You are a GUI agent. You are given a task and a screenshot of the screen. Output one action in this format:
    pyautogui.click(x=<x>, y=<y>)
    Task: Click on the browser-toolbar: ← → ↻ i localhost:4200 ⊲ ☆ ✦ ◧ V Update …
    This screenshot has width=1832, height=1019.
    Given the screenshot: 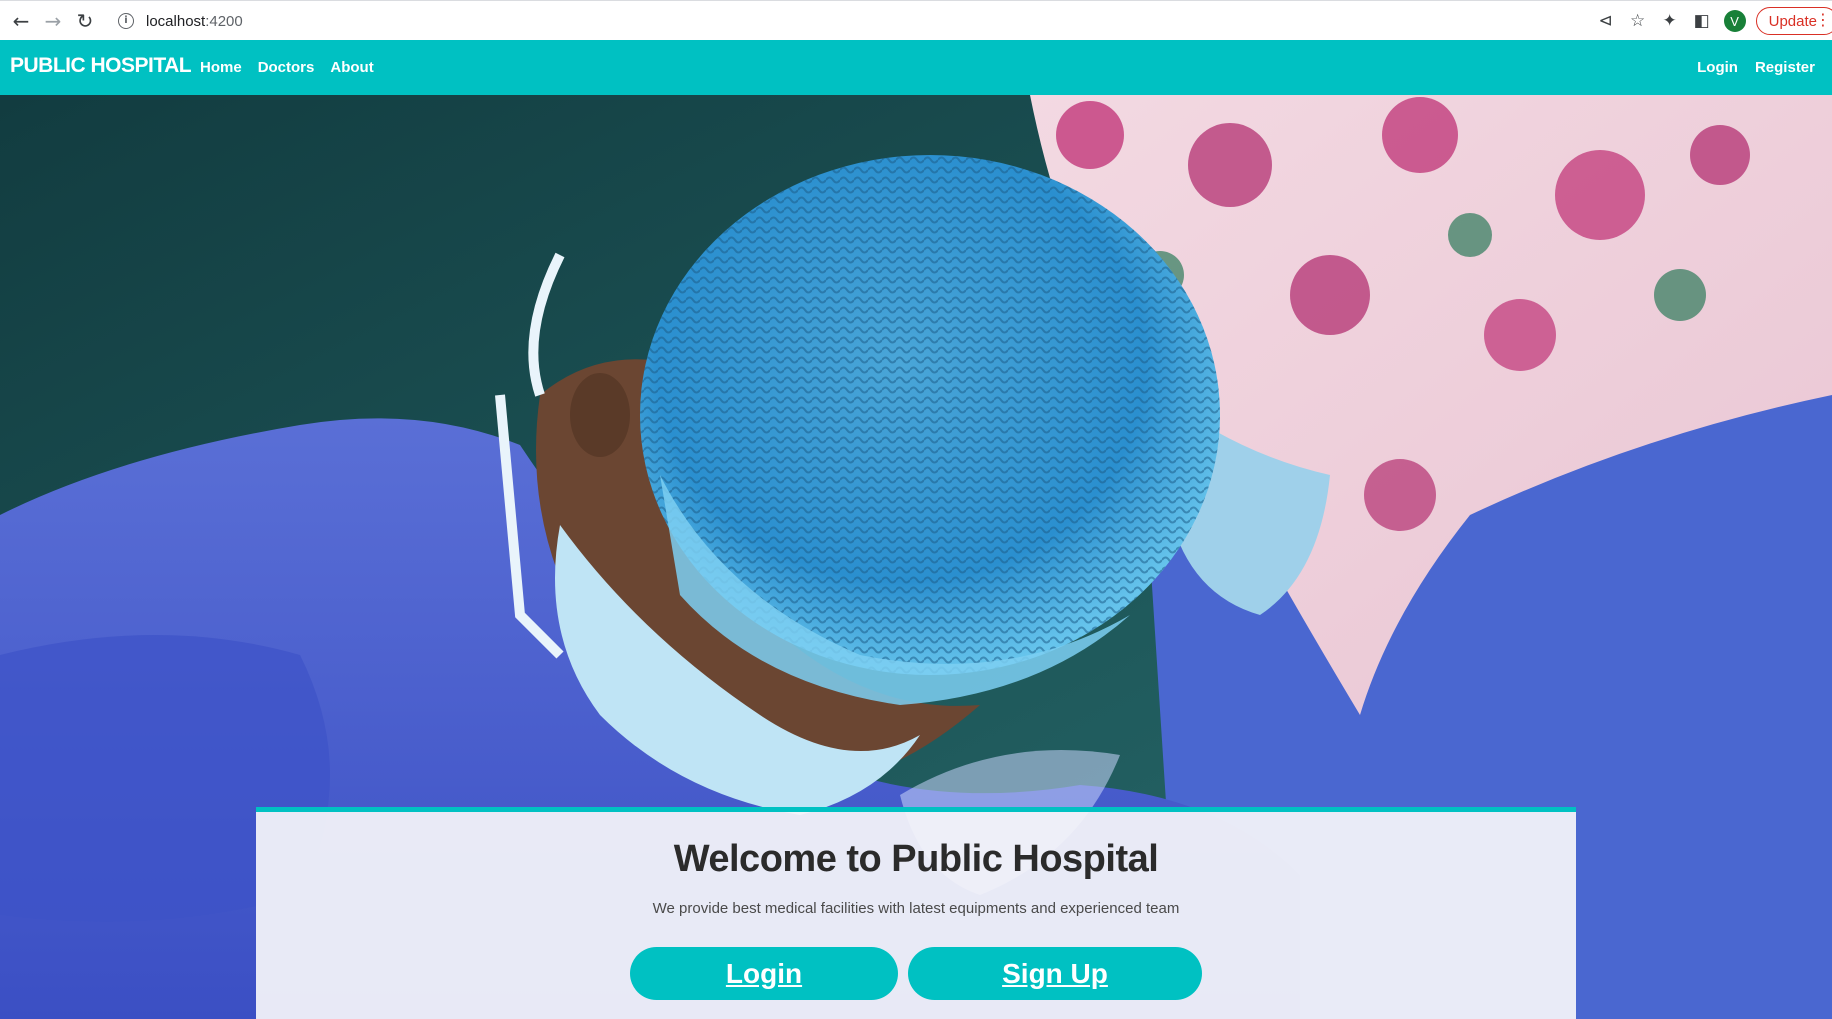 What is the action you would take?
    pyautogui.click(x=916, y=20)
    